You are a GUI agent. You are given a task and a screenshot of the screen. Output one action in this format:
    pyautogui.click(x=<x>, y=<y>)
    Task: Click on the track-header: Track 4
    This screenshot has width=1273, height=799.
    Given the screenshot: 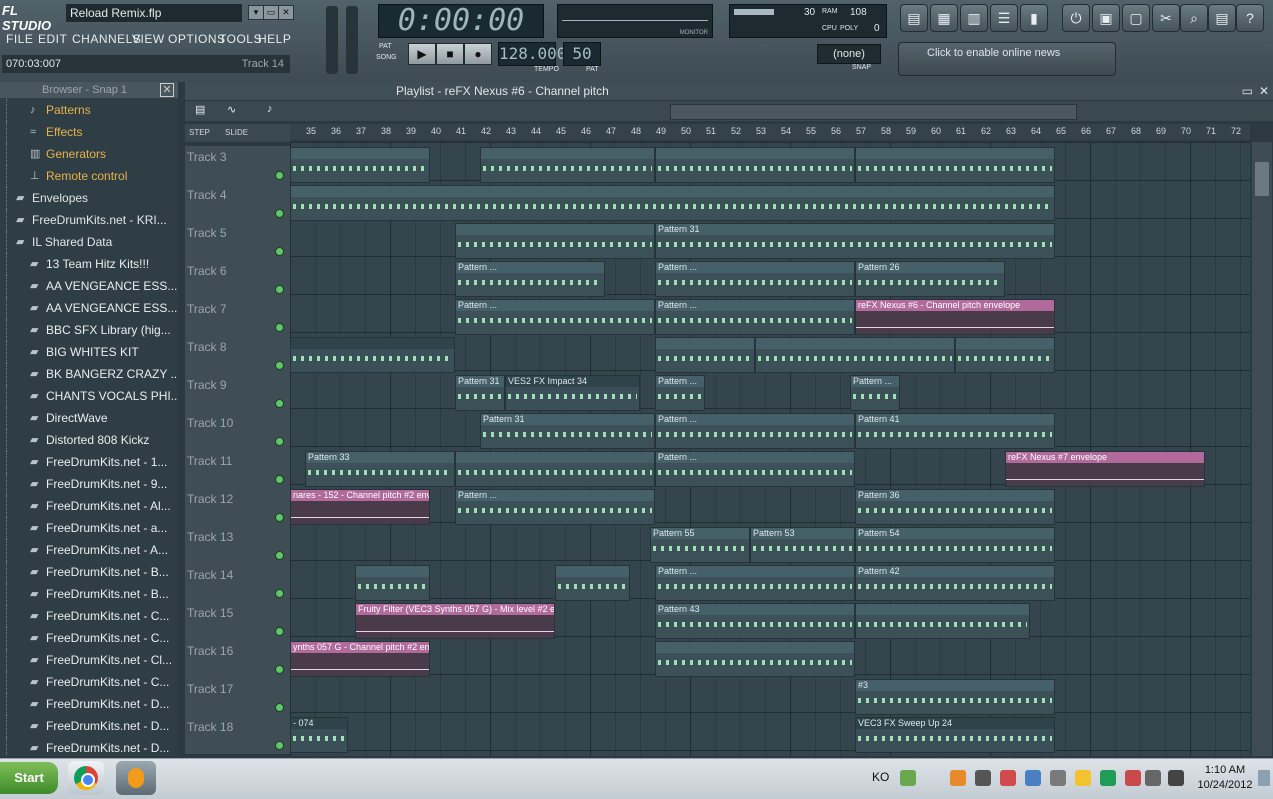 What is the action you would take?
    pyautogui.click(x=237, y=203)
    